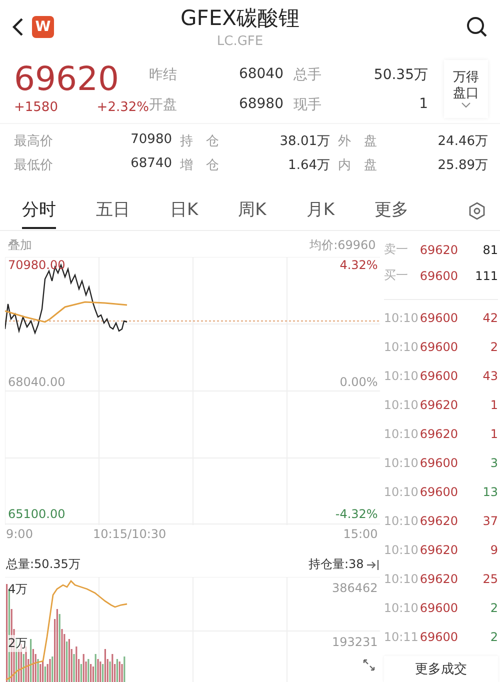  Describe the element at coordinates (34, 141) in the screenshot. I see `stat-label: 最高价` at that location.